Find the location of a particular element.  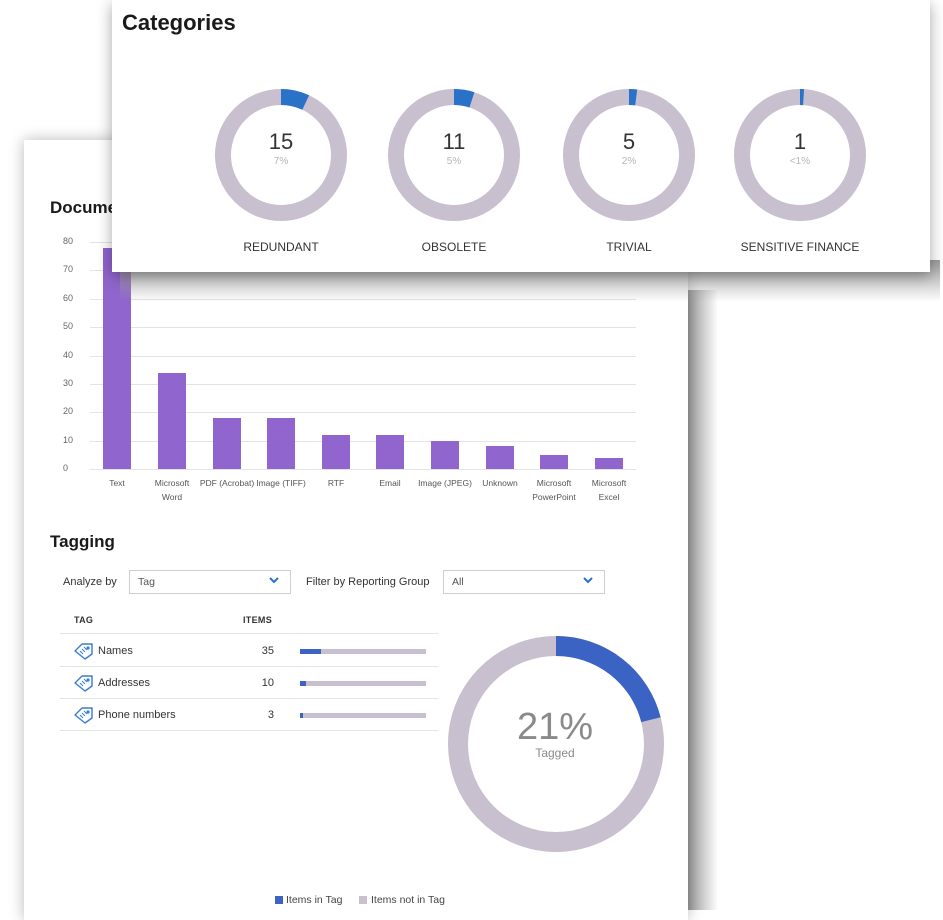

tagged-percent: 21% is located at coordinates (555, 727).